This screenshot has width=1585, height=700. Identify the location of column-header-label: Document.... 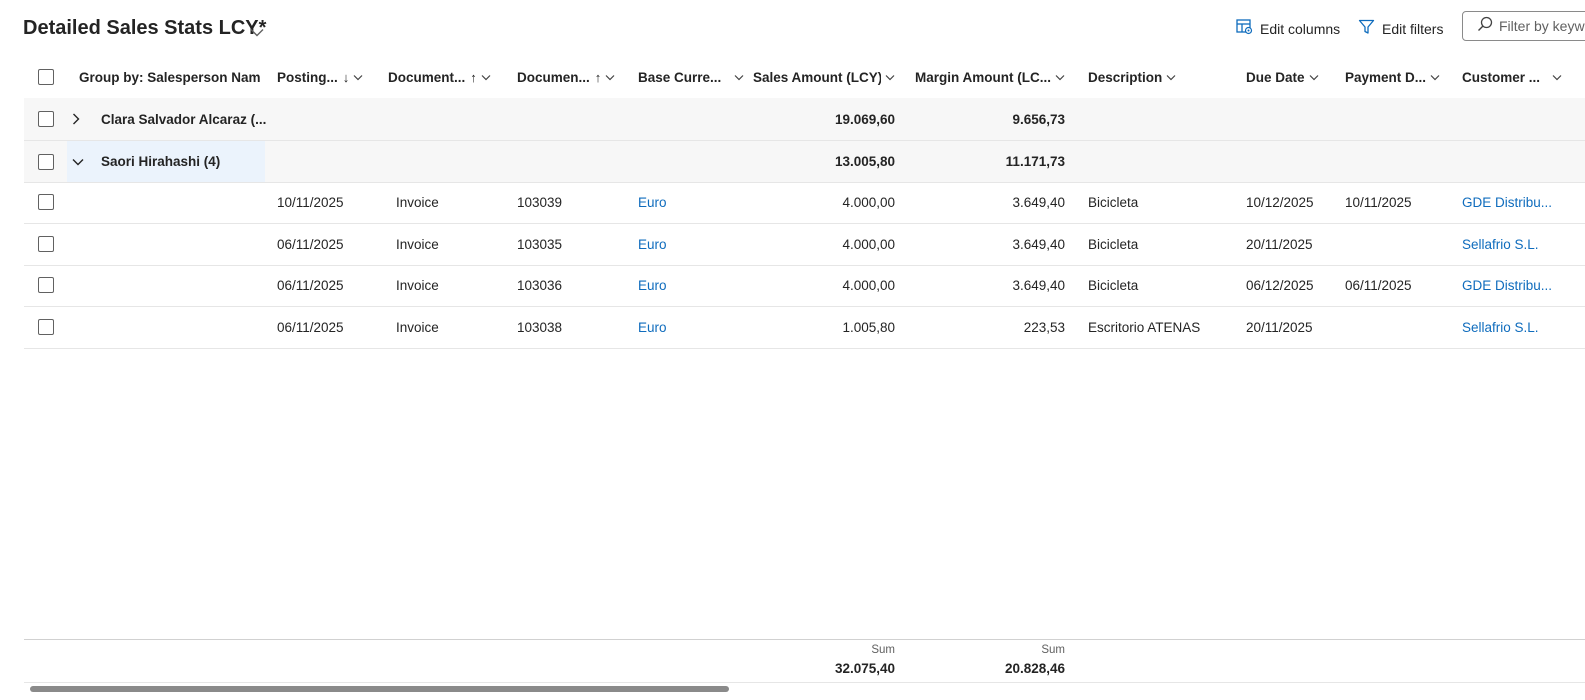
(427, 77).